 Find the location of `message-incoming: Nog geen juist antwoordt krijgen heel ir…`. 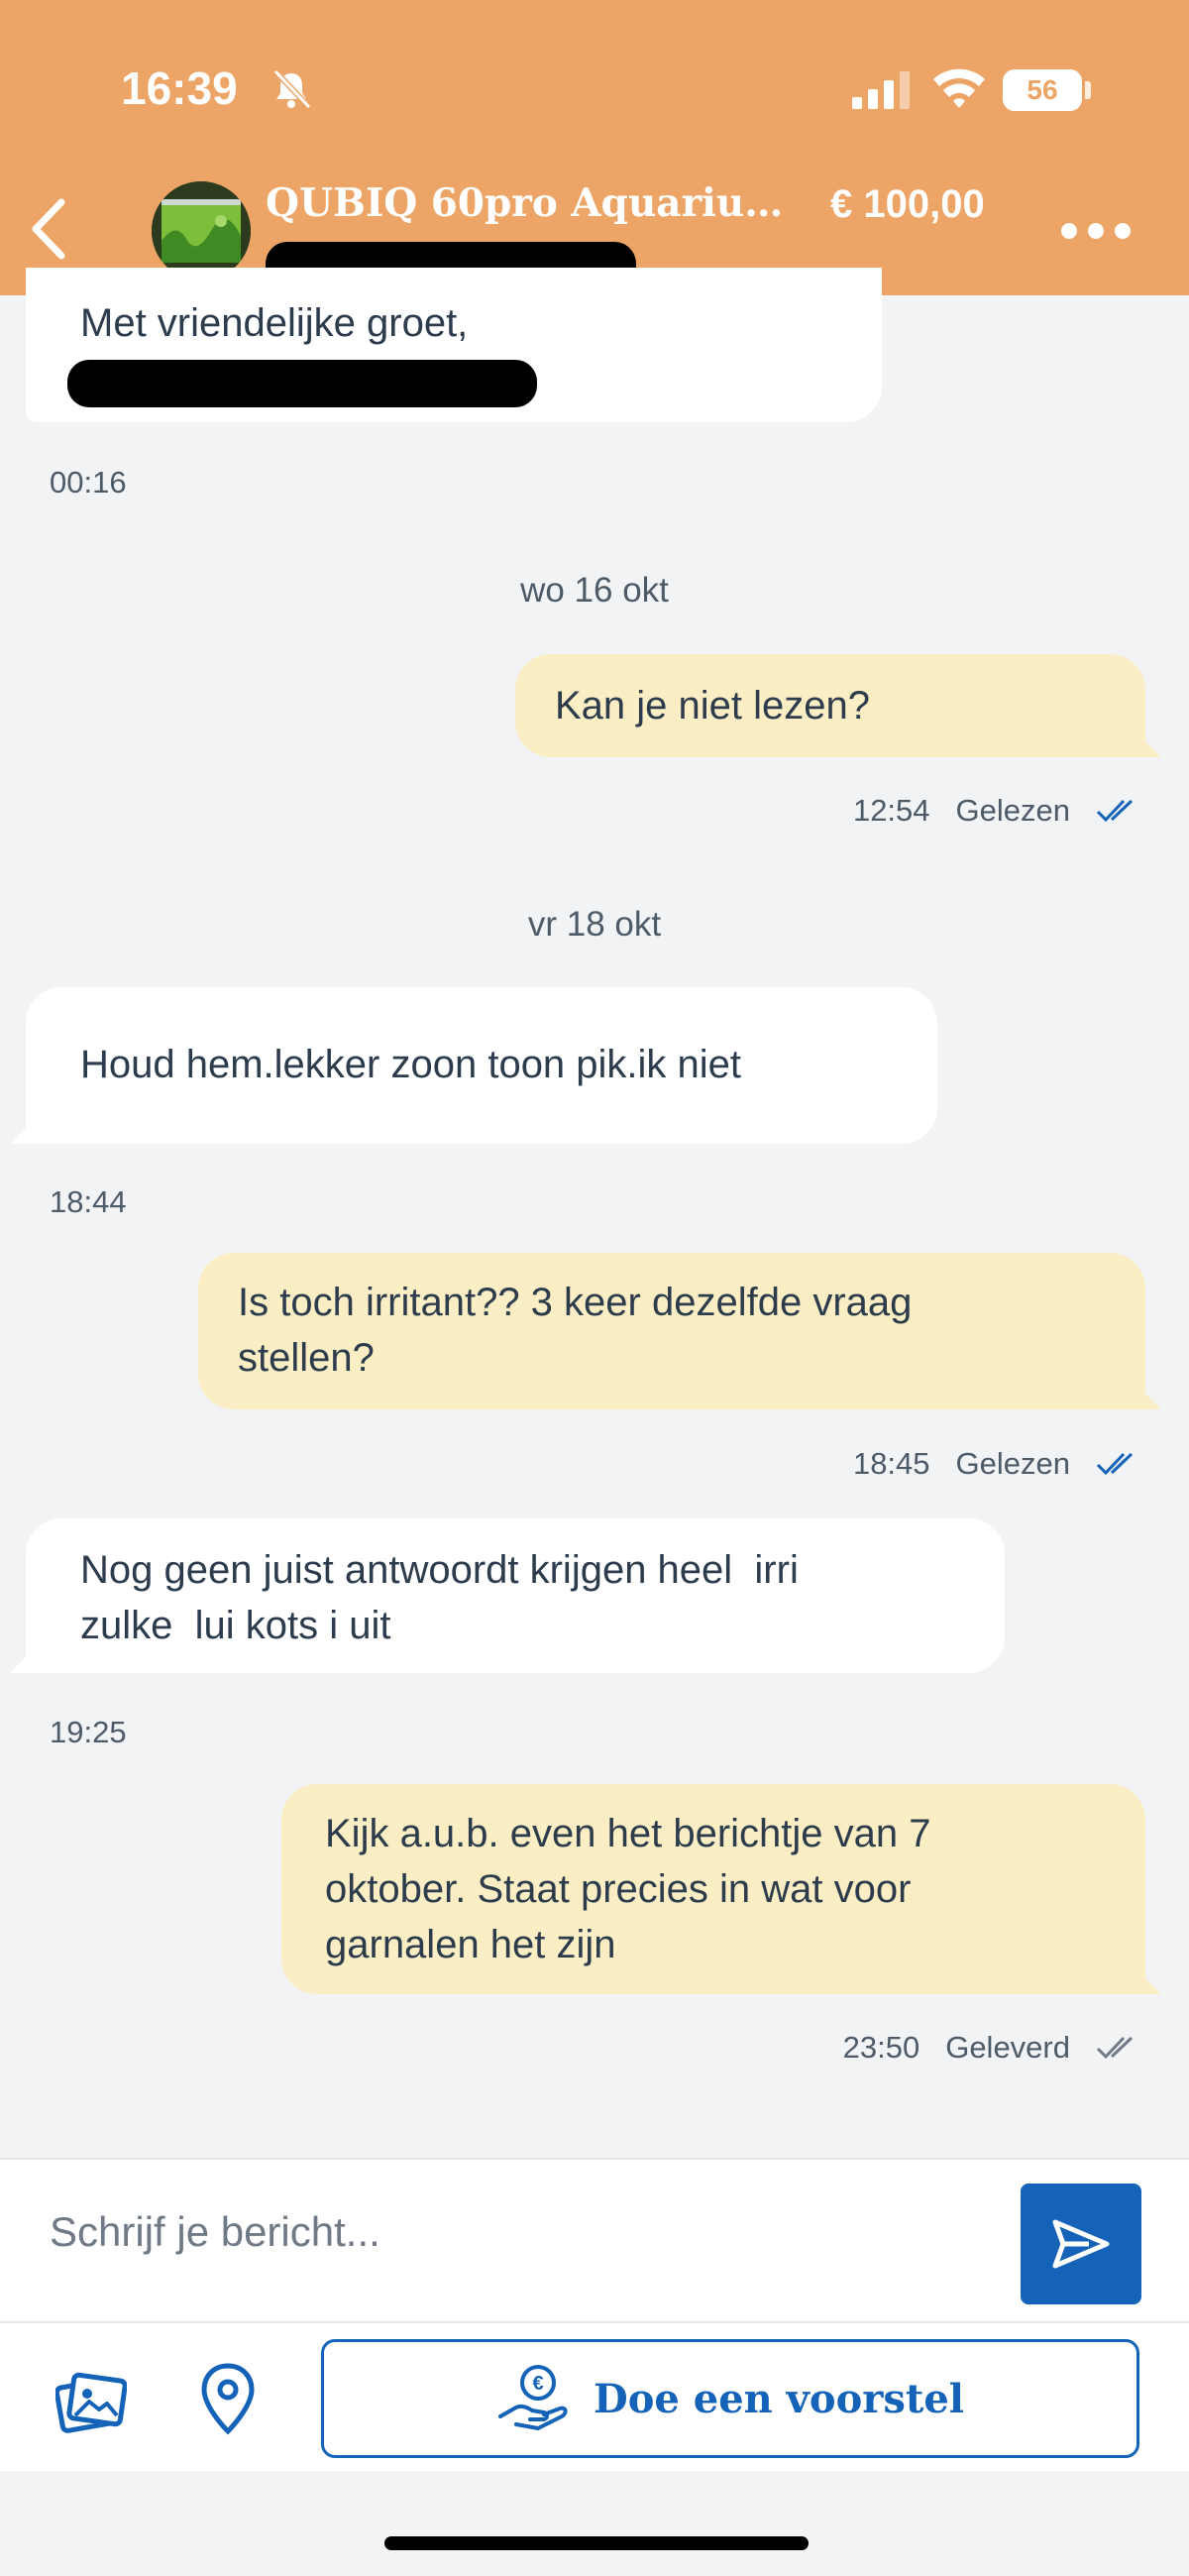

message-incoming: Nog geen juist antwoordt krijgen heel ir… is located at coordinates (516, 1595).